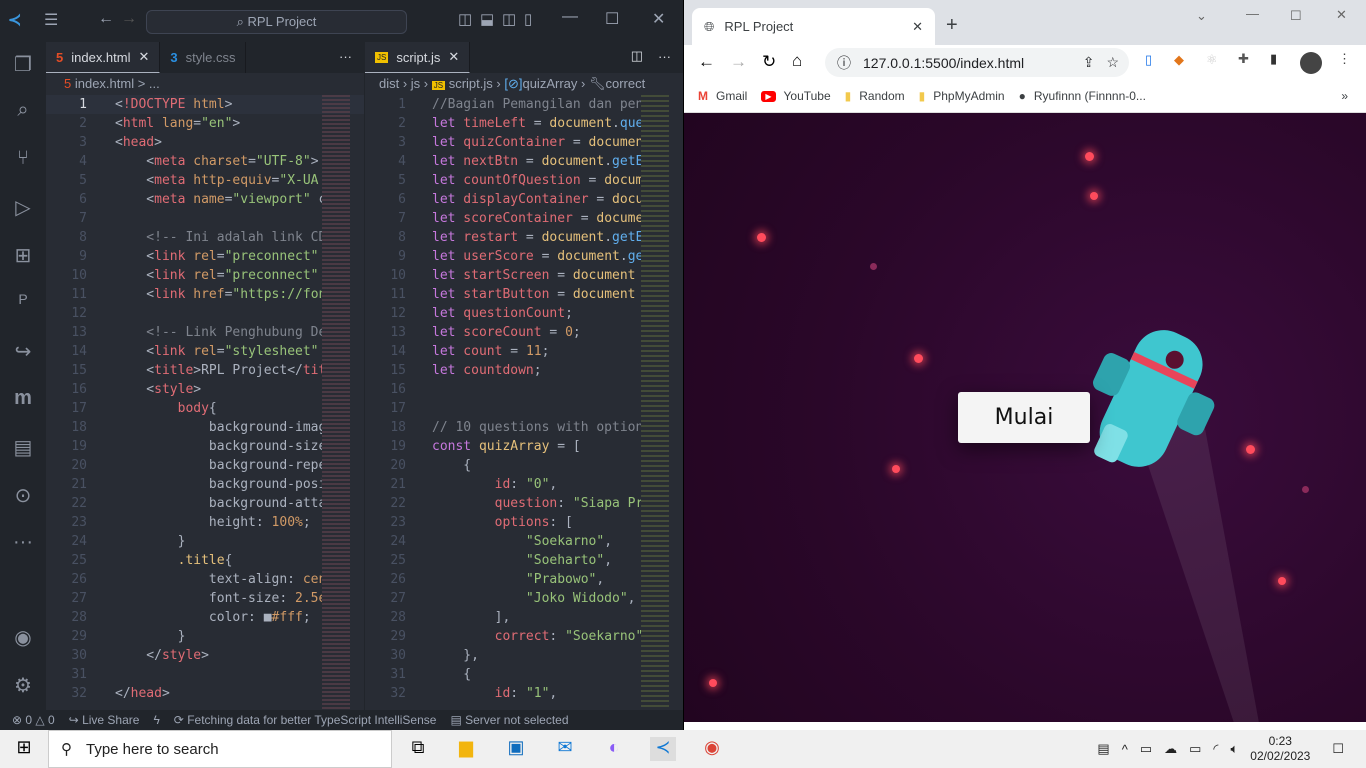 This screenshot has height=768, width=1366. What do you see at coordinates (205, 161) in the screenshot?
I see `code-line: 4 <meta charset="UTF-8">` at bounding box center [205, 161].